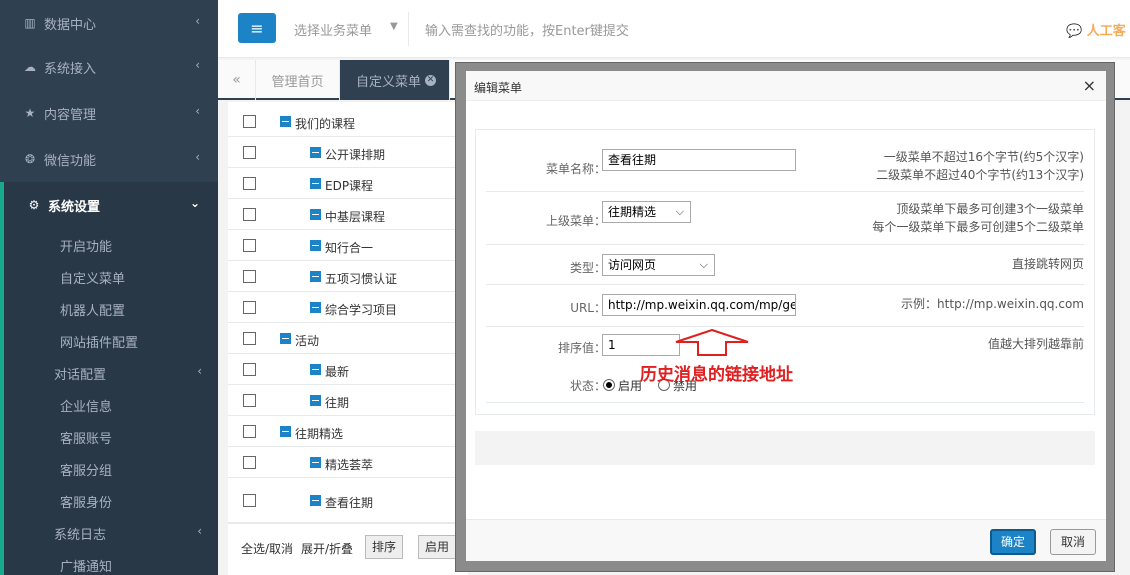 This screenshot has width=1130, height=575. I want to click on table-row: 往期 点, so click(348, 400).